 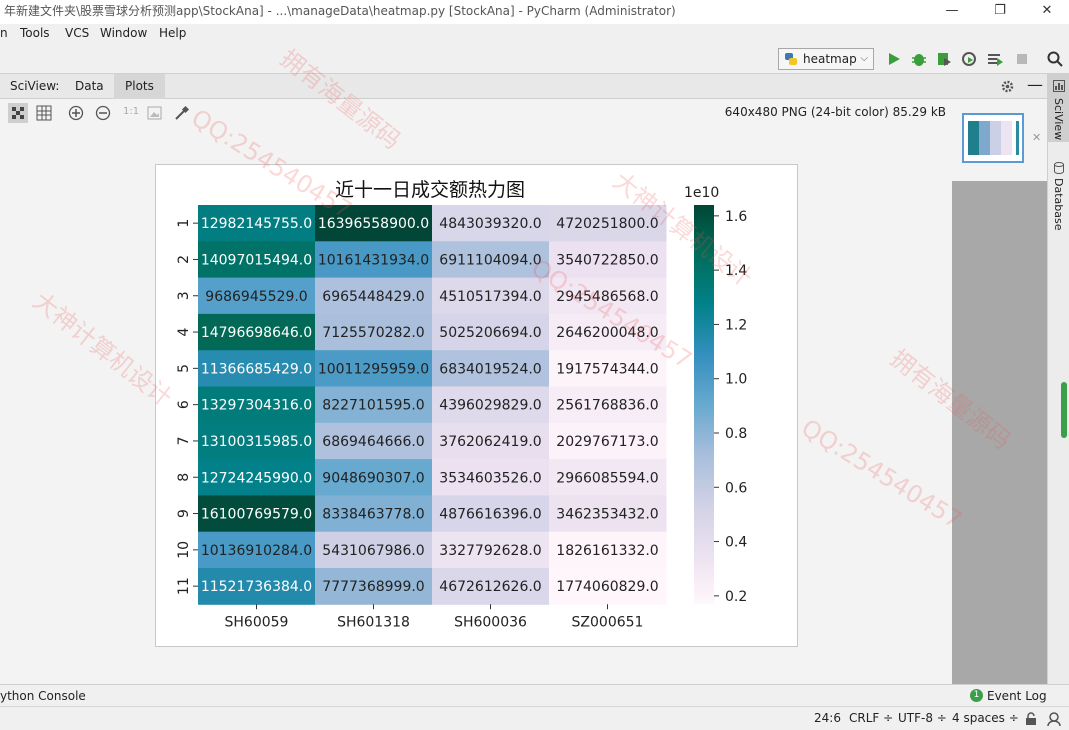 I want to click on color-picker-icon, so click(x=181, y=113).